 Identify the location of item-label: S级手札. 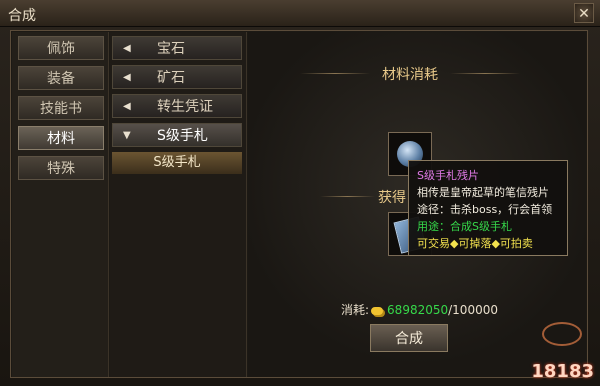
(182, 136).